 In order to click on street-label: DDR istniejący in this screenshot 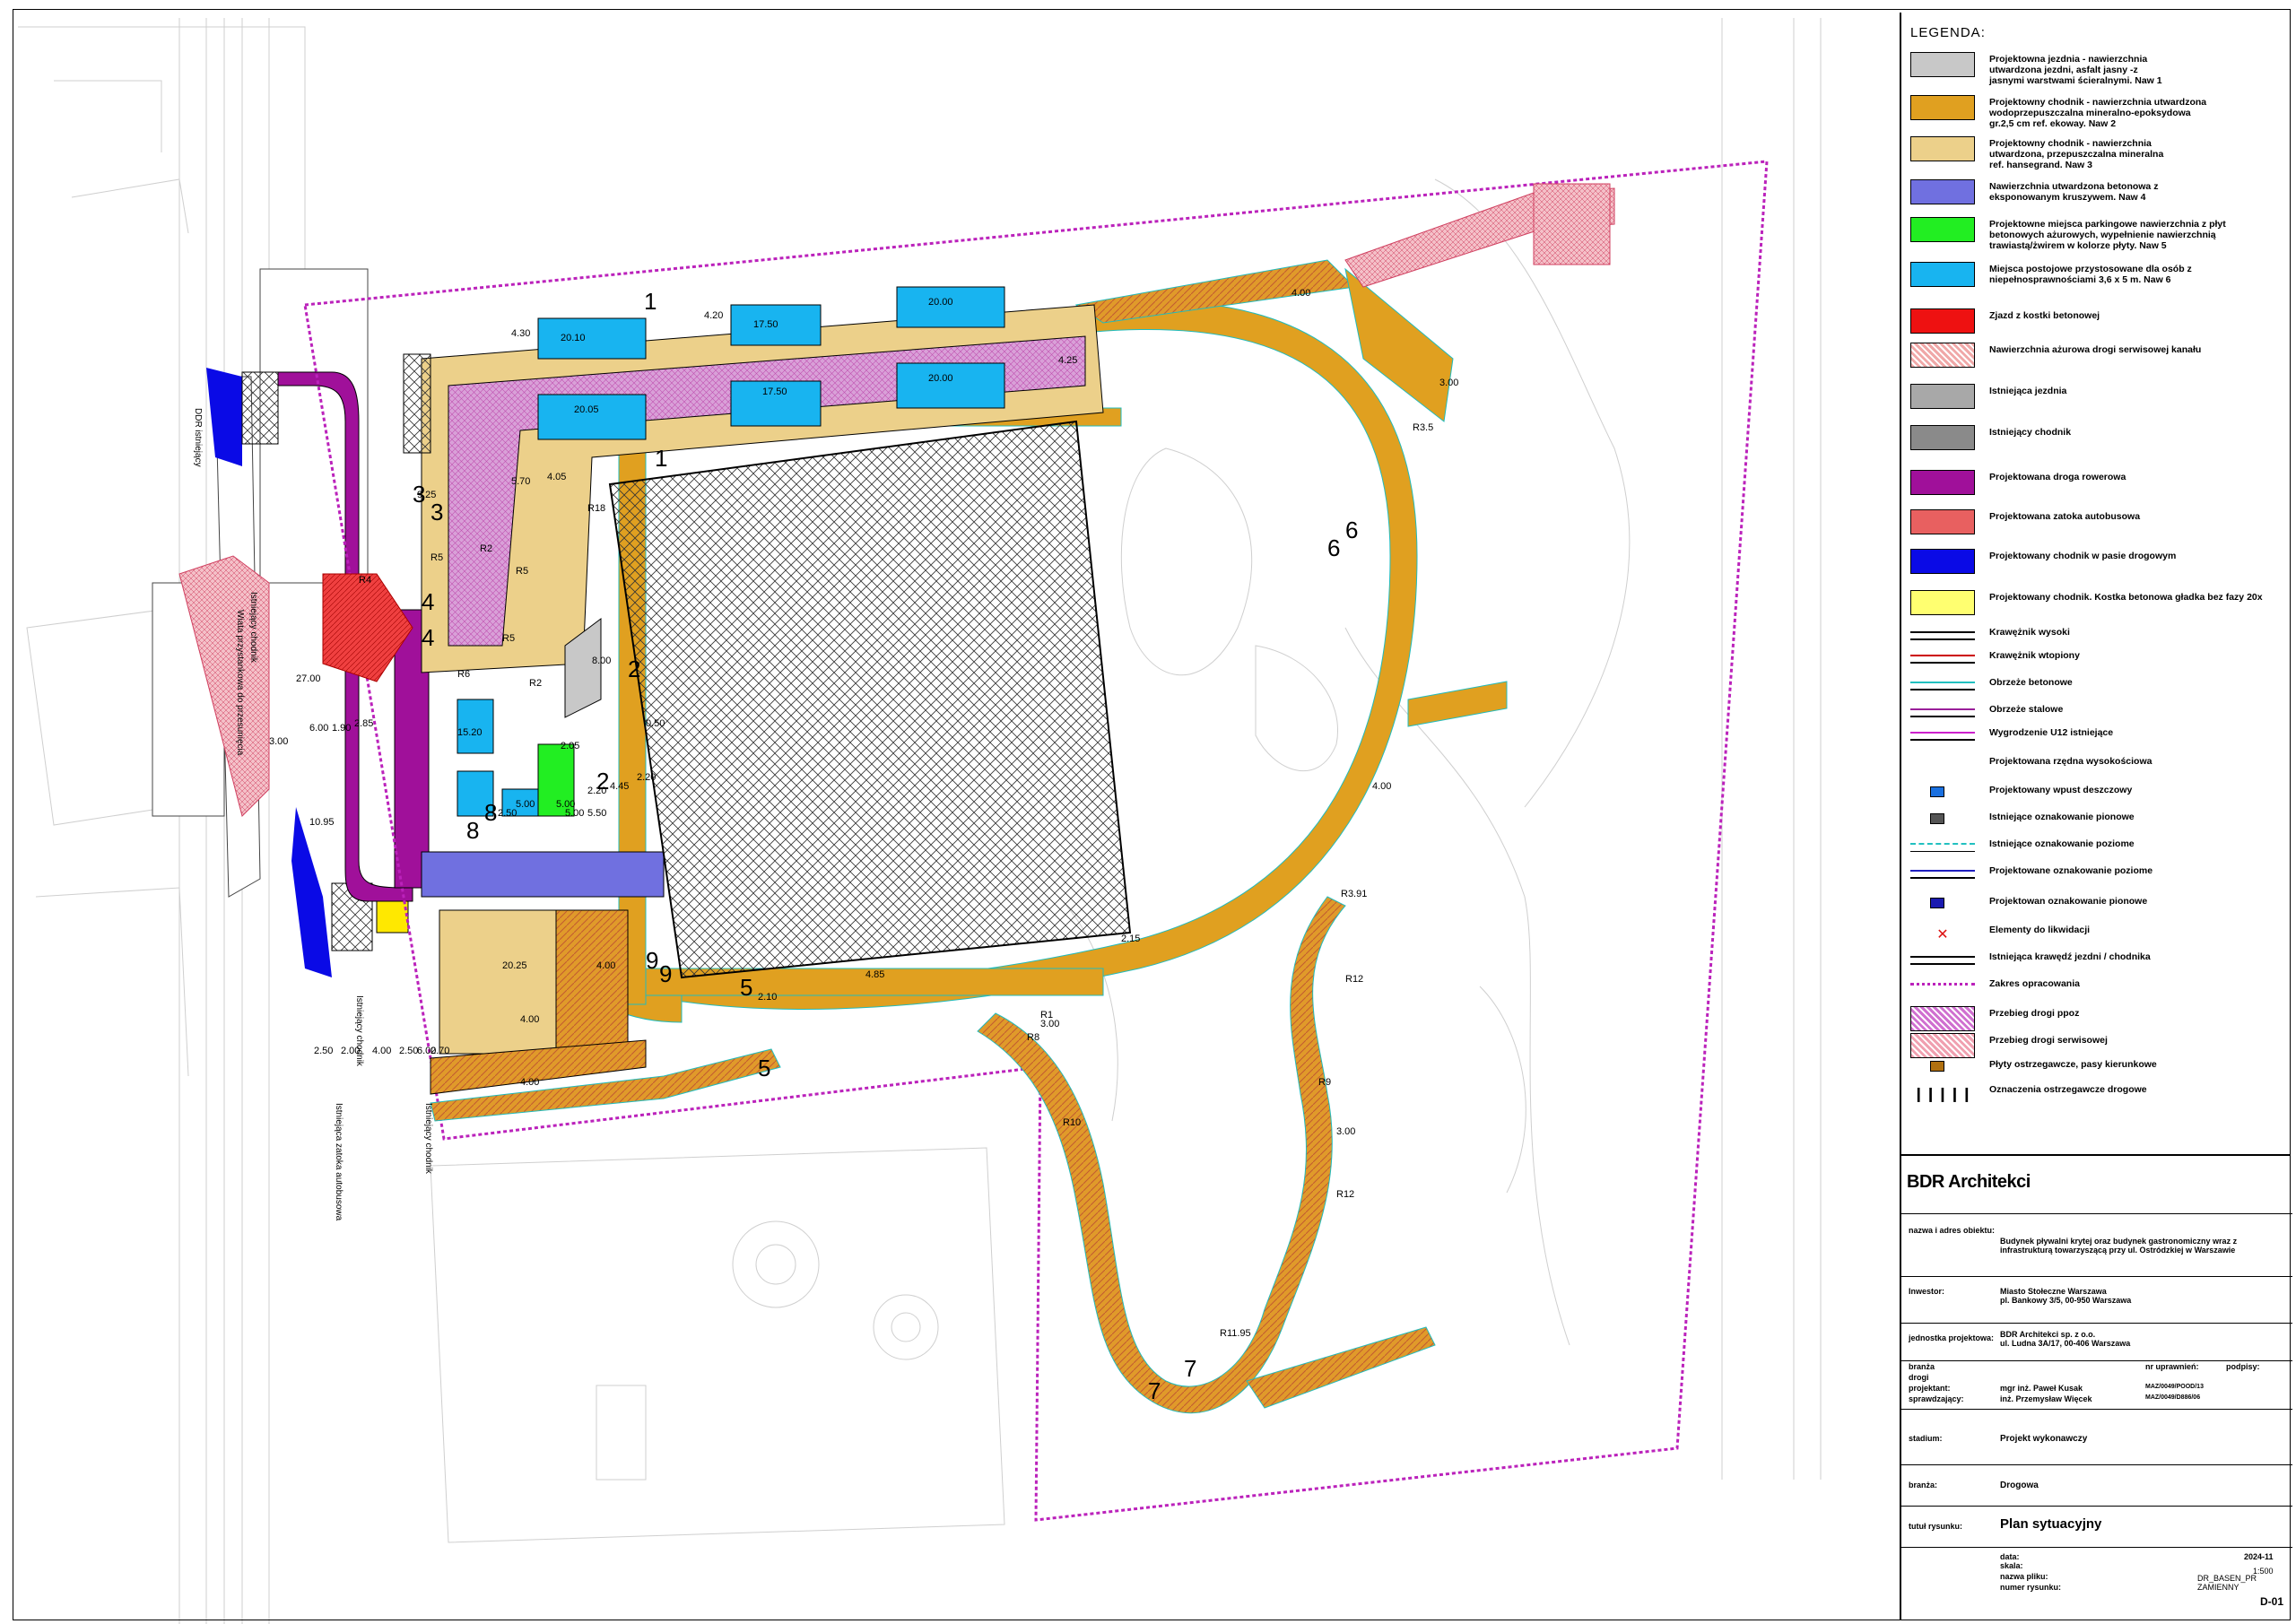, I will do `click(198, 437)`.